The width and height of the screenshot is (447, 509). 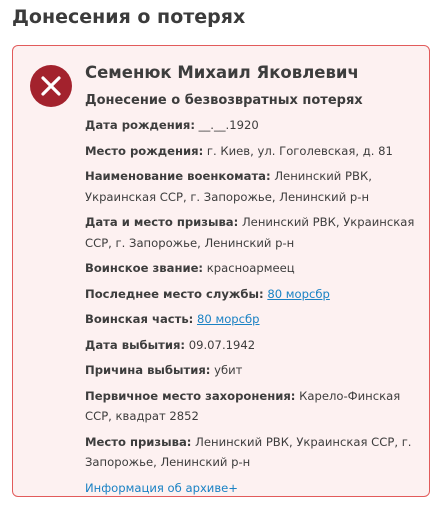 What do you see at coordinates (226, 370) in the screenshot?
I see `field-value: убит` at bounding box center [226, 370].